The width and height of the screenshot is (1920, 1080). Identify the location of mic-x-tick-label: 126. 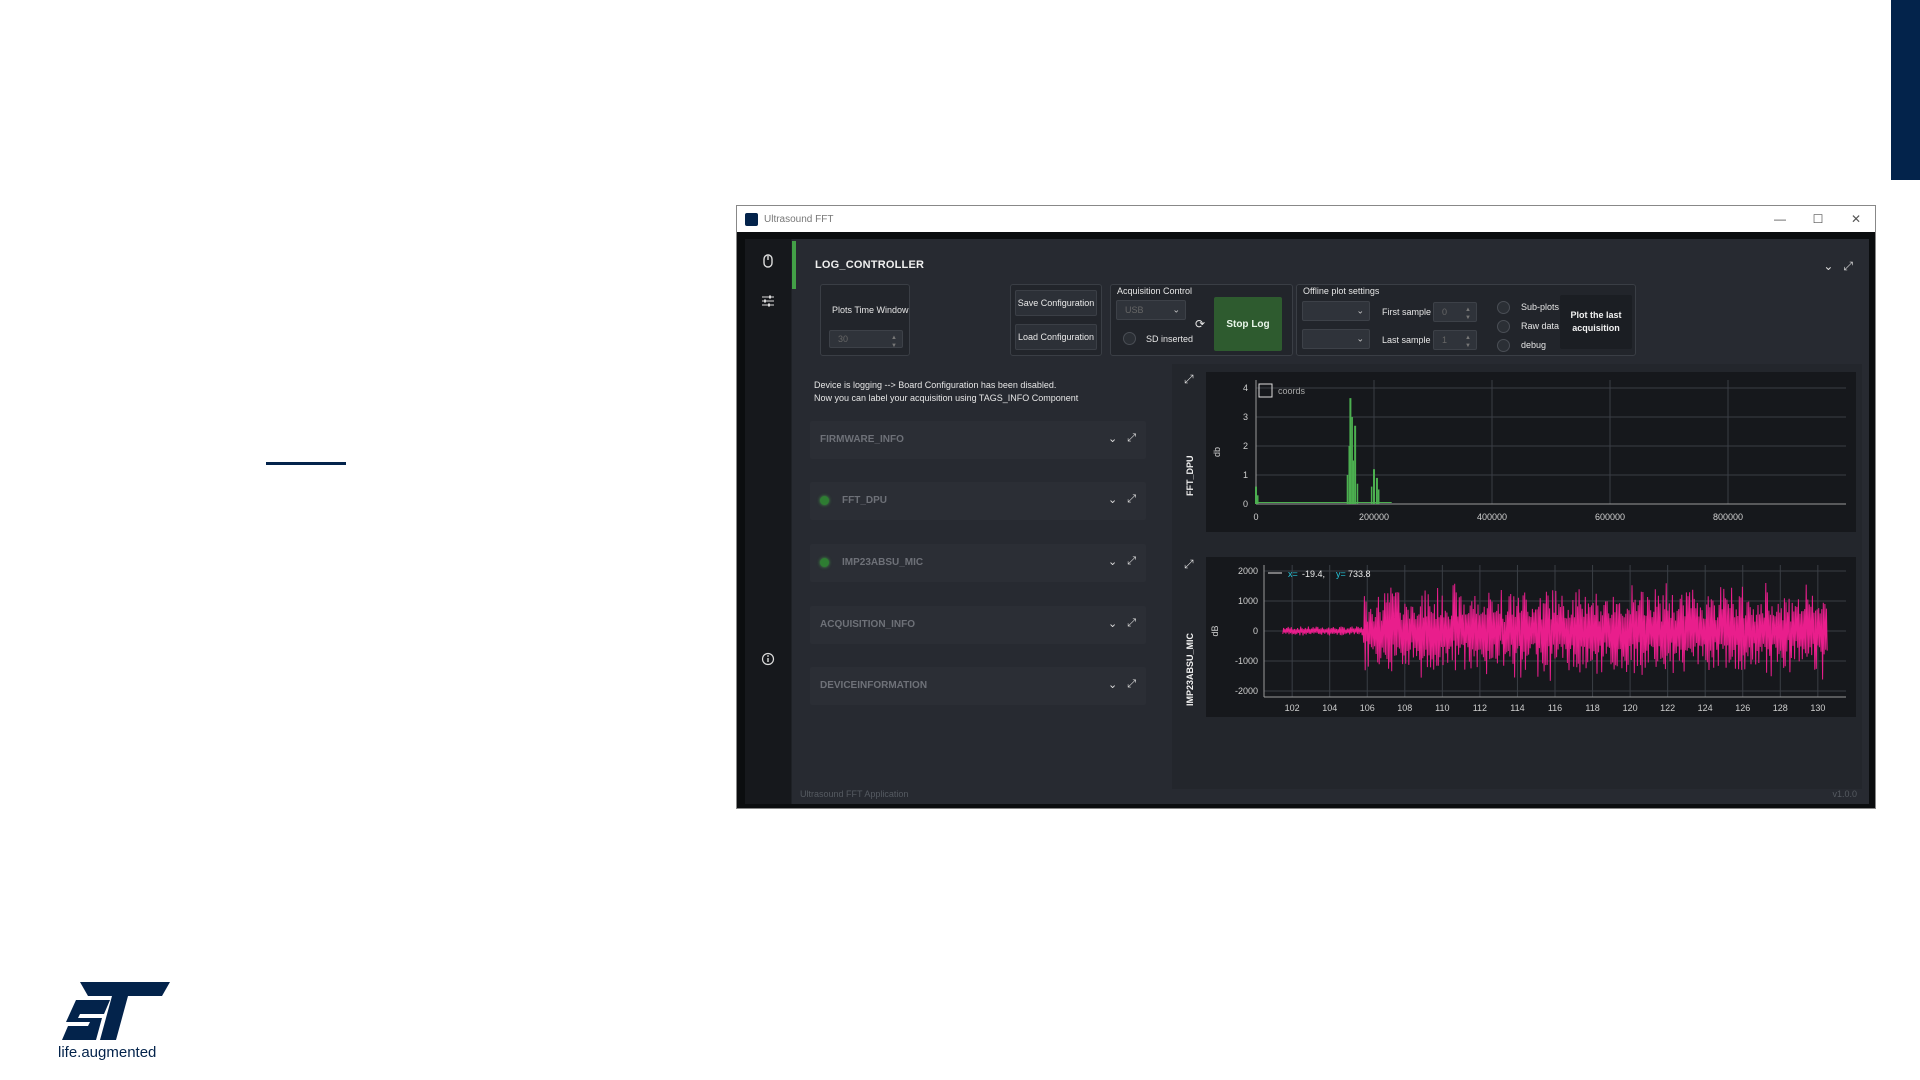
(1742, 708).